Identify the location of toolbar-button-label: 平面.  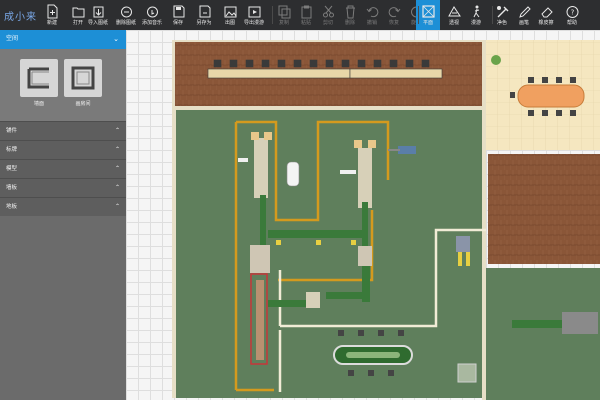
(427, 23).